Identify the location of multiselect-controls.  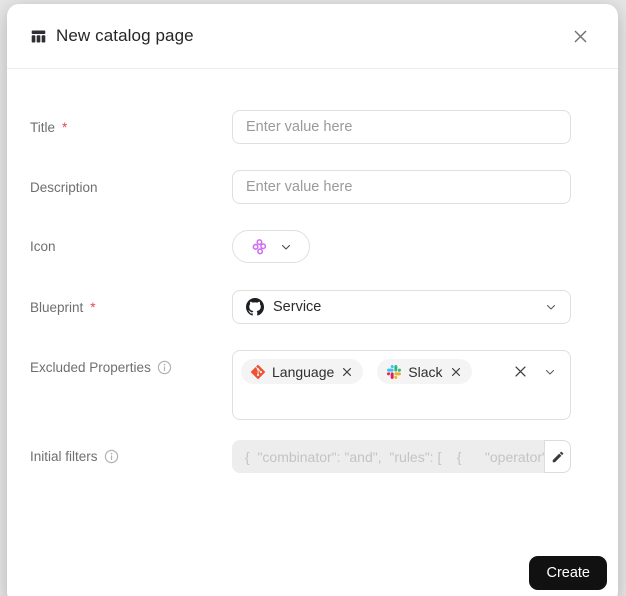
(536, 371).